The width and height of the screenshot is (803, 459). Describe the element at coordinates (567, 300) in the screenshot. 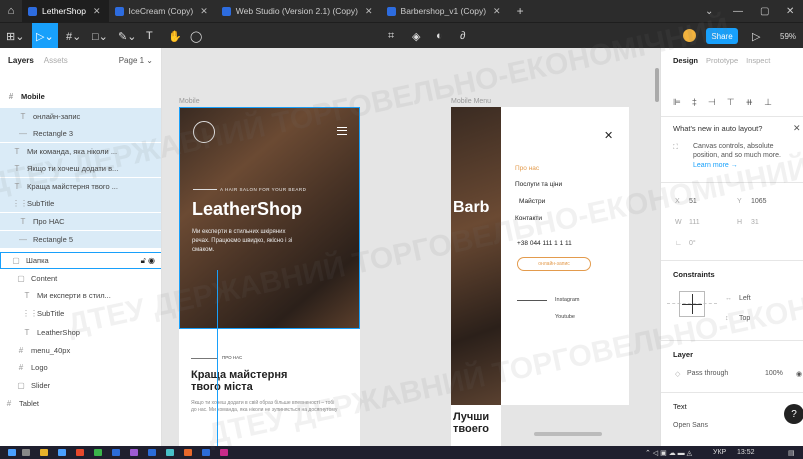

I see `social-instagram: Instagram` at that location.